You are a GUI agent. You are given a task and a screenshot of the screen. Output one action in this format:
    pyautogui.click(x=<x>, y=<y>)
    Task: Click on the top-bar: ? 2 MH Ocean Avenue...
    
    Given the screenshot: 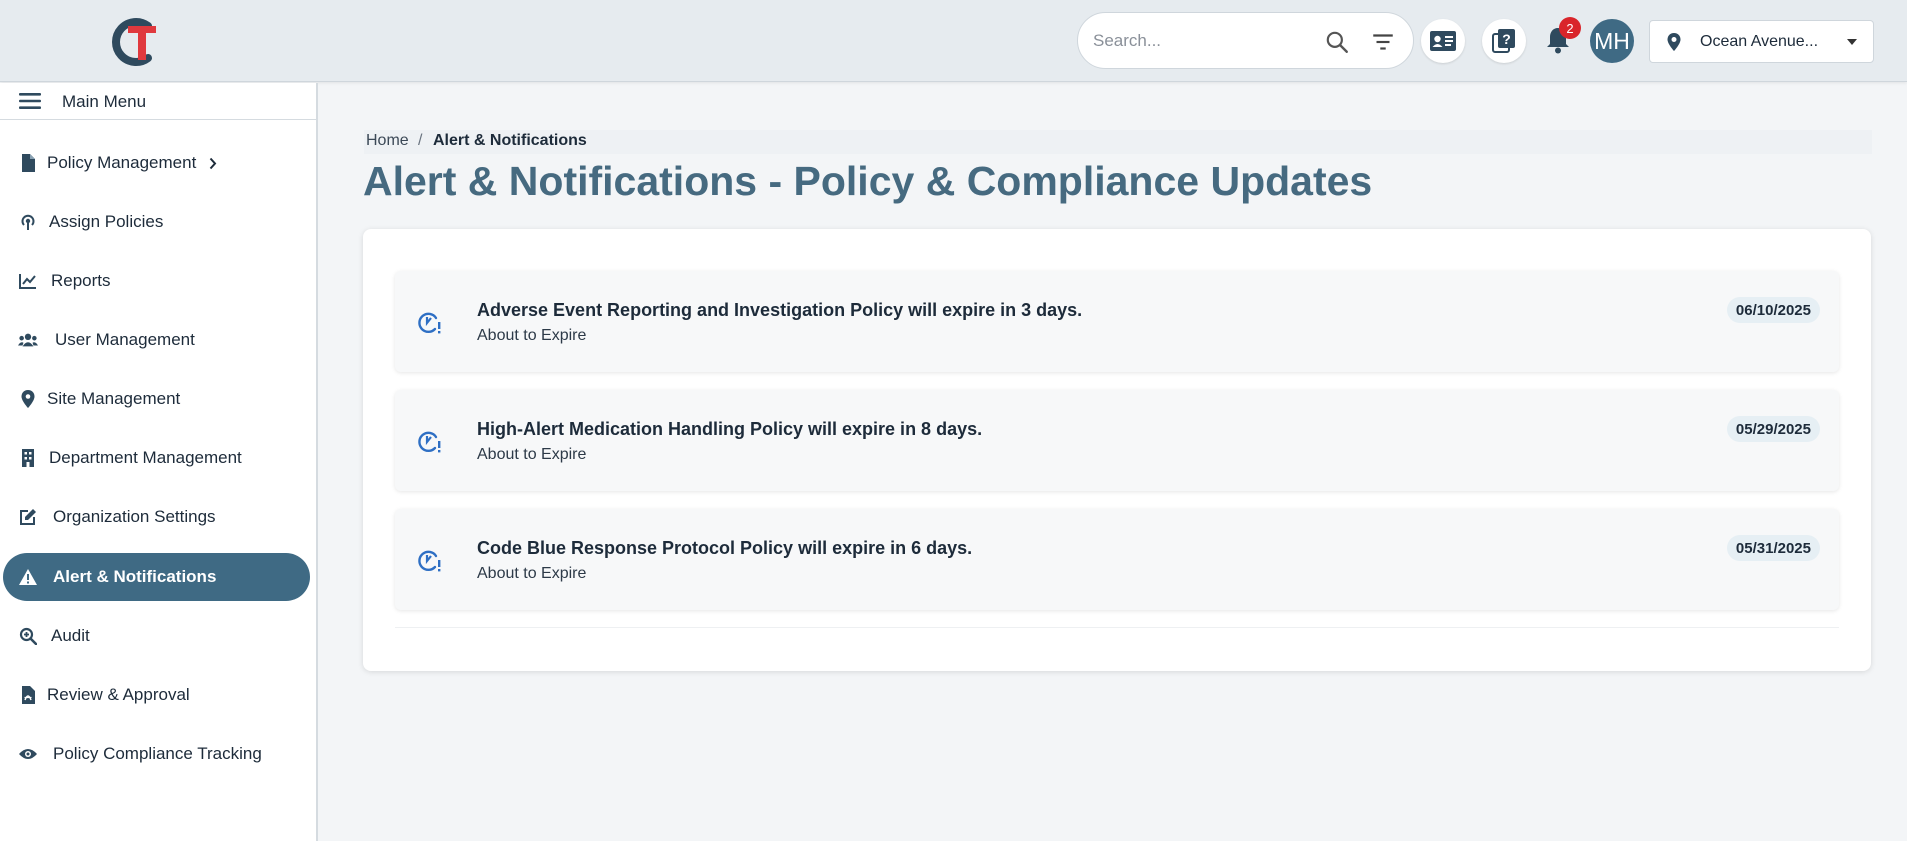 What is the action you would take?
    pyautogui.click(x=953, y=41)
    